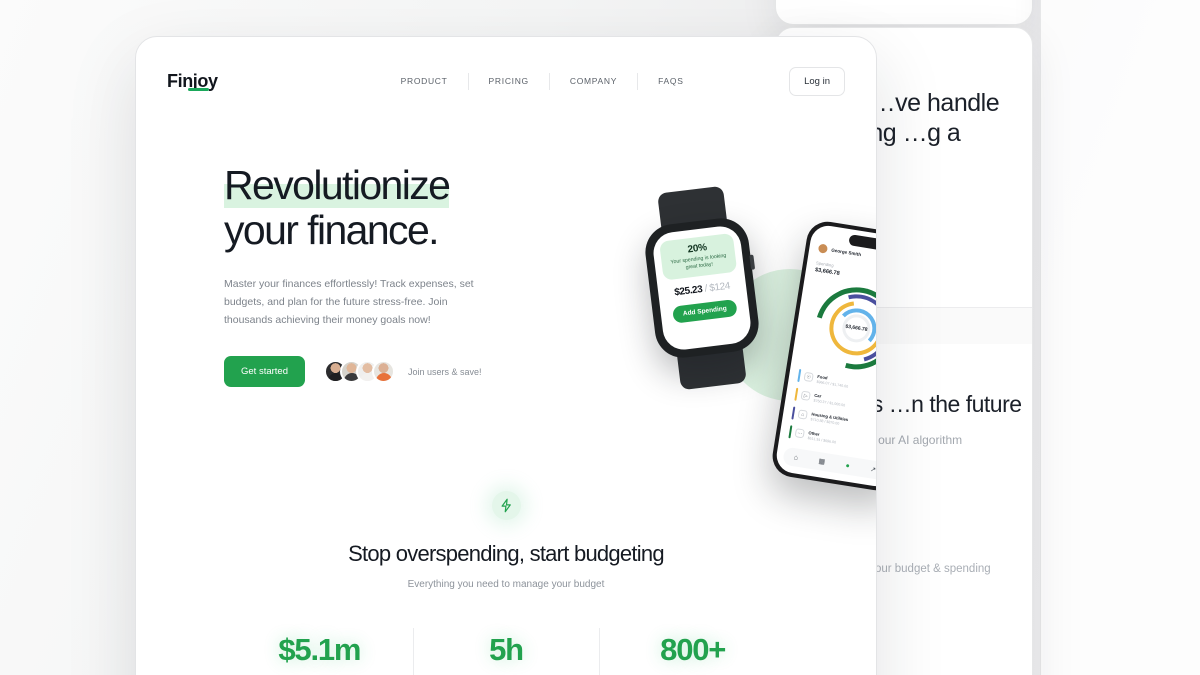  I want to click on donut-center-value: $3,666.78, so click(856, 328).